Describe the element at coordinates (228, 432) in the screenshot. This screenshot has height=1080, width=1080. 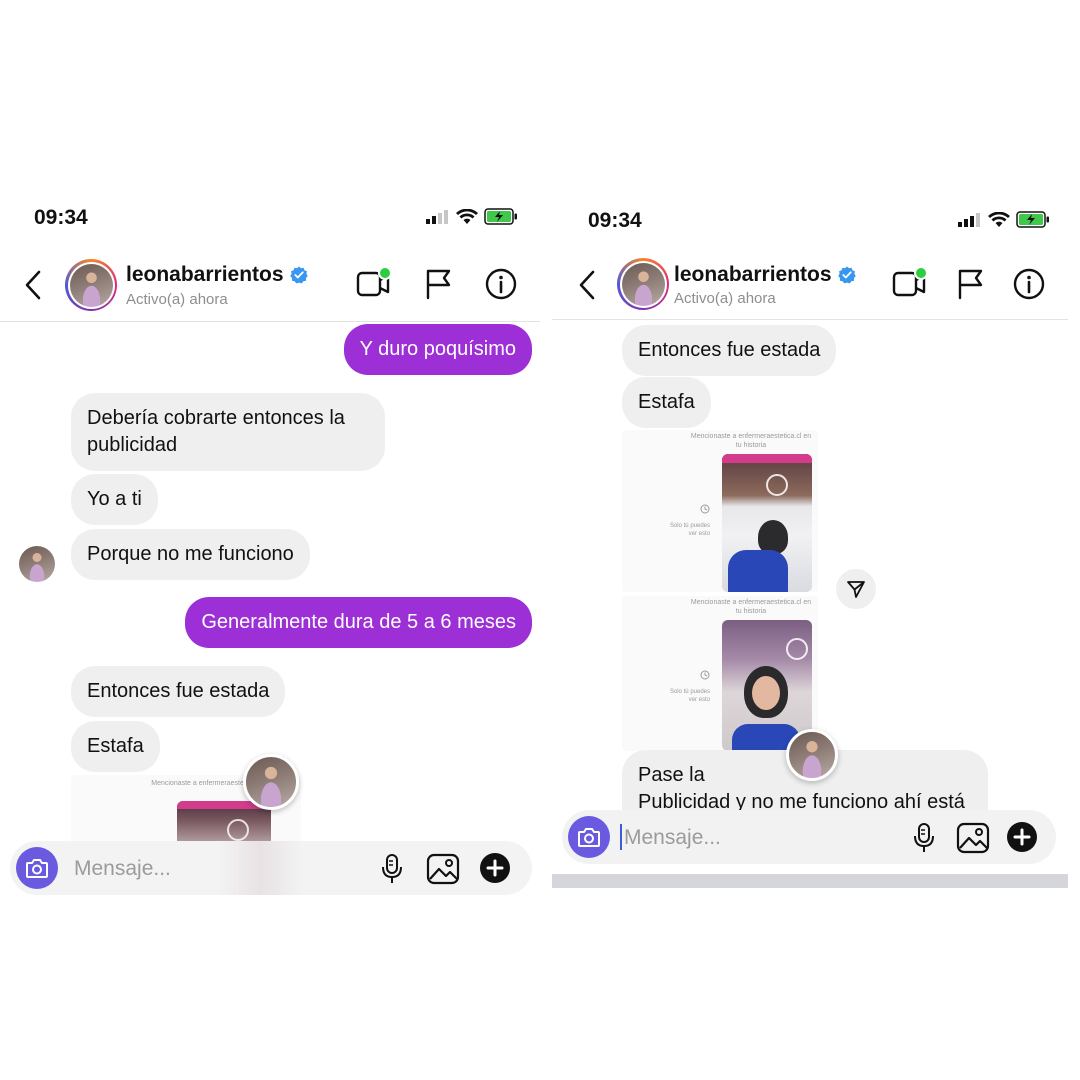
I see `message-incoming: Debería cobrarte entonces la publicidad` at that location.